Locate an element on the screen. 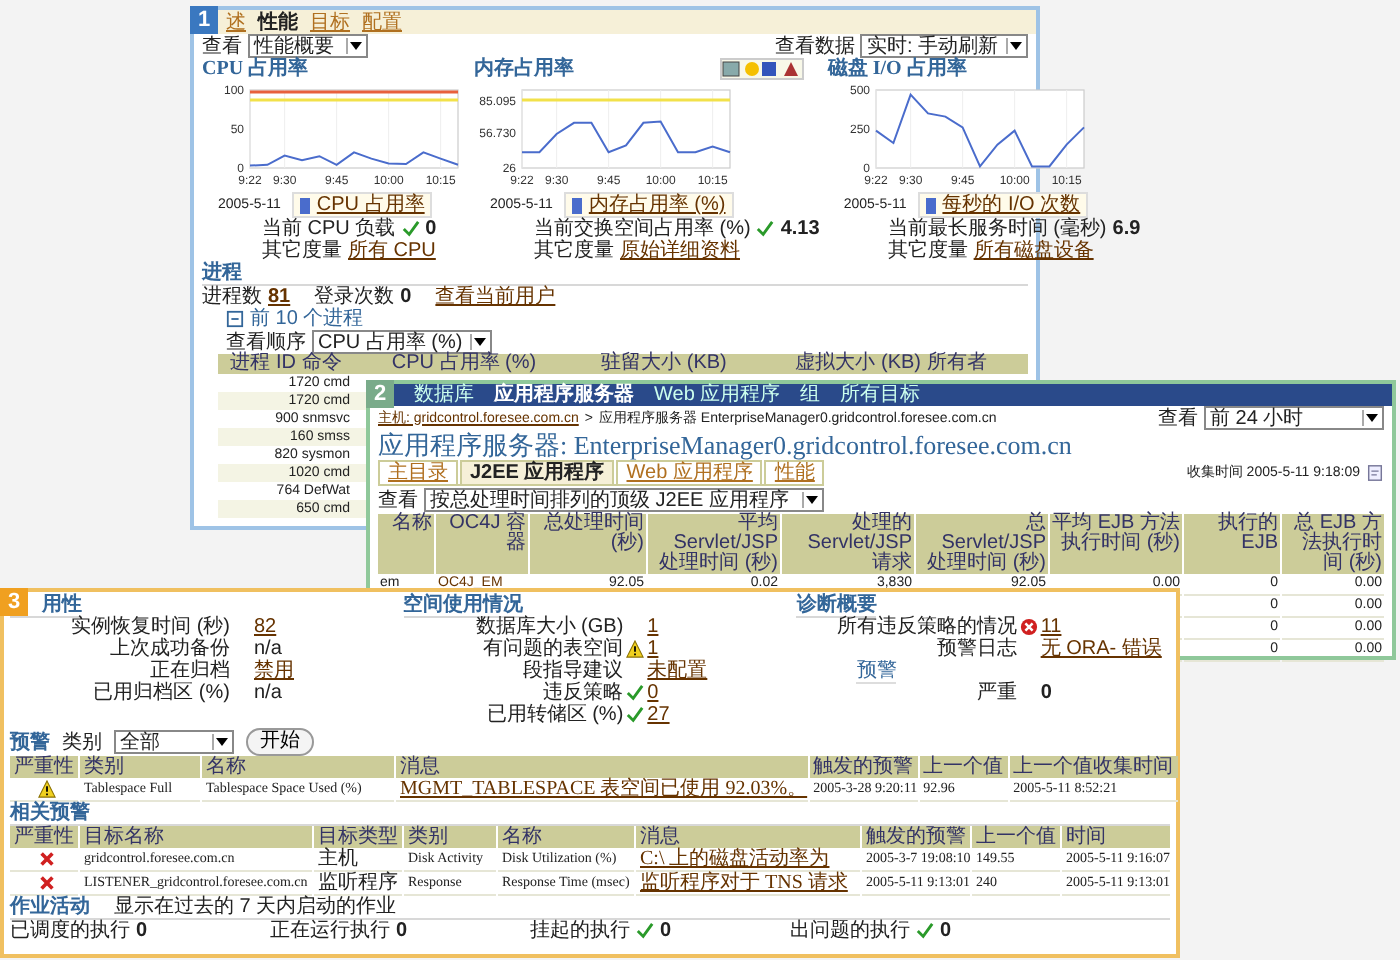 This screenshot has width=1400, height=960. process-count: 81 is located at coordinates (279, 297).